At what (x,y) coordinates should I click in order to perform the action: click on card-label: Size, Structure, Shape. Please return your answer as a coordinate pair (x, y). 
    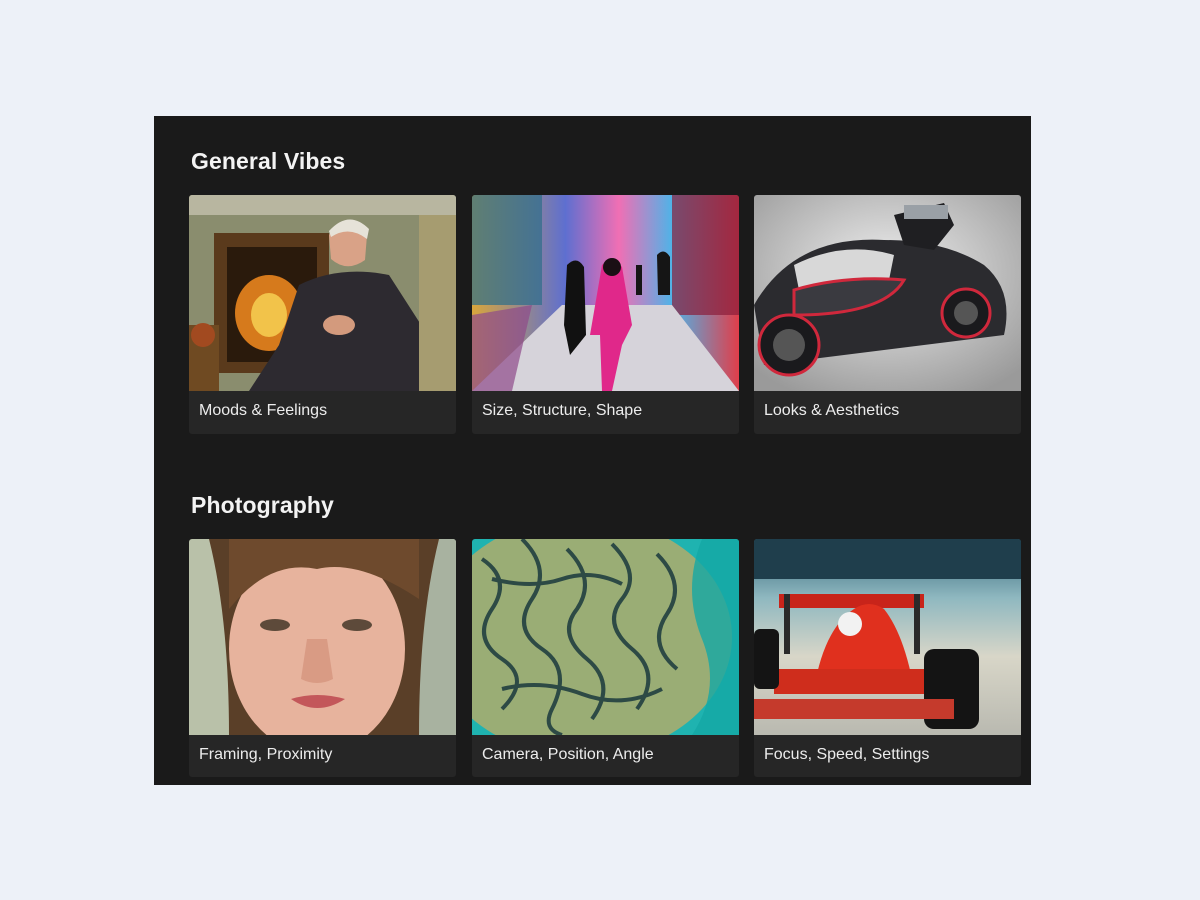
    Looking at the image, I should click on (562, 410).